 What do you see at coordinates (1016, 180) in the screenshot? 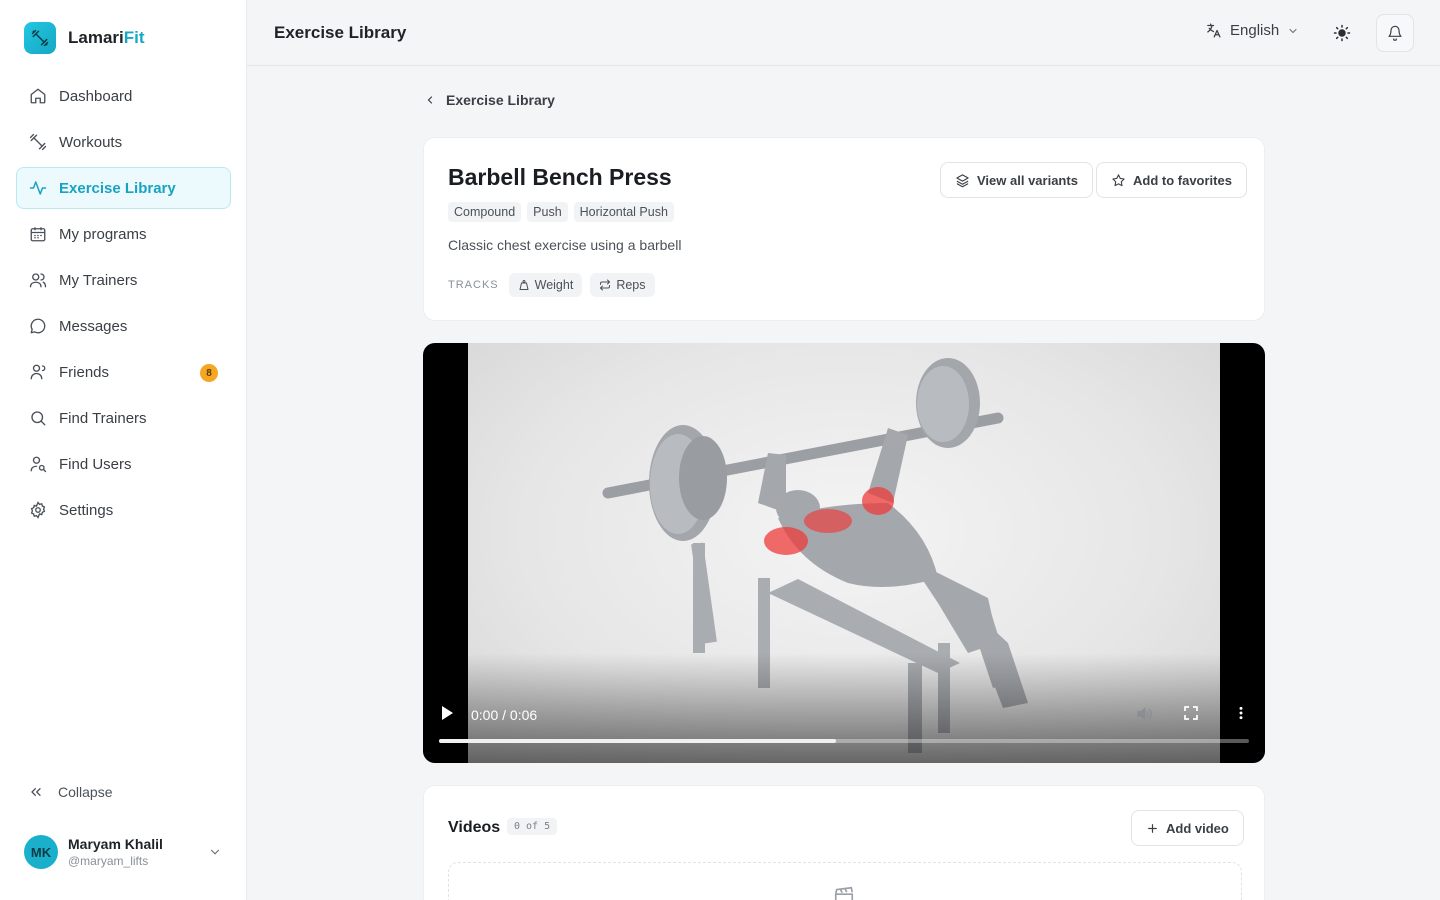
I see `view-all-variants-button: View all variants` at bounding box center [1016, 180].